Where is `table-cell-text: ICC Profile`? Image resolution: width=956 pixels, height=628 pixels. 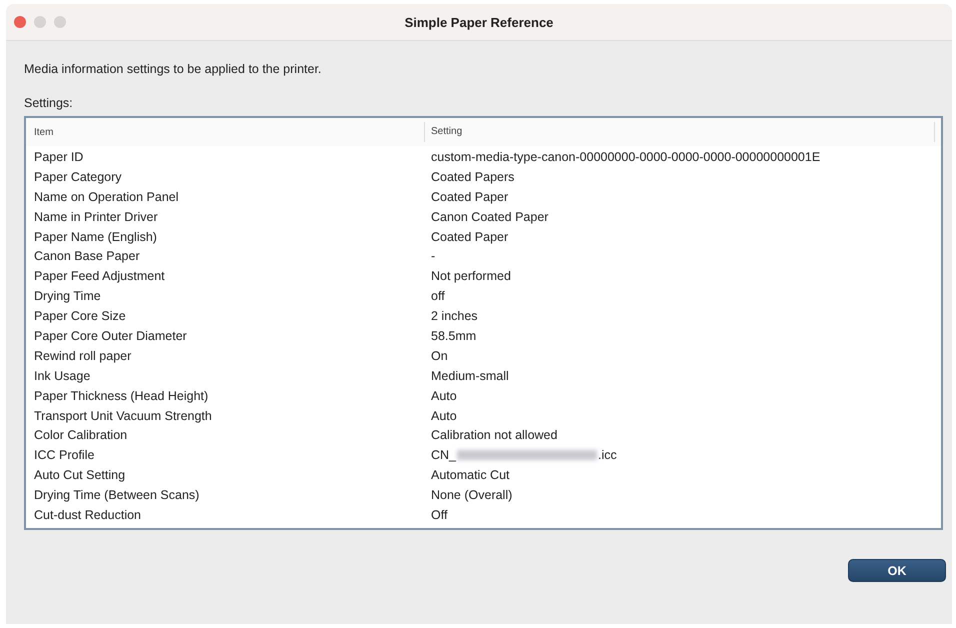
table-cell-text: ICC Profile is located at coordinates (64, 455).